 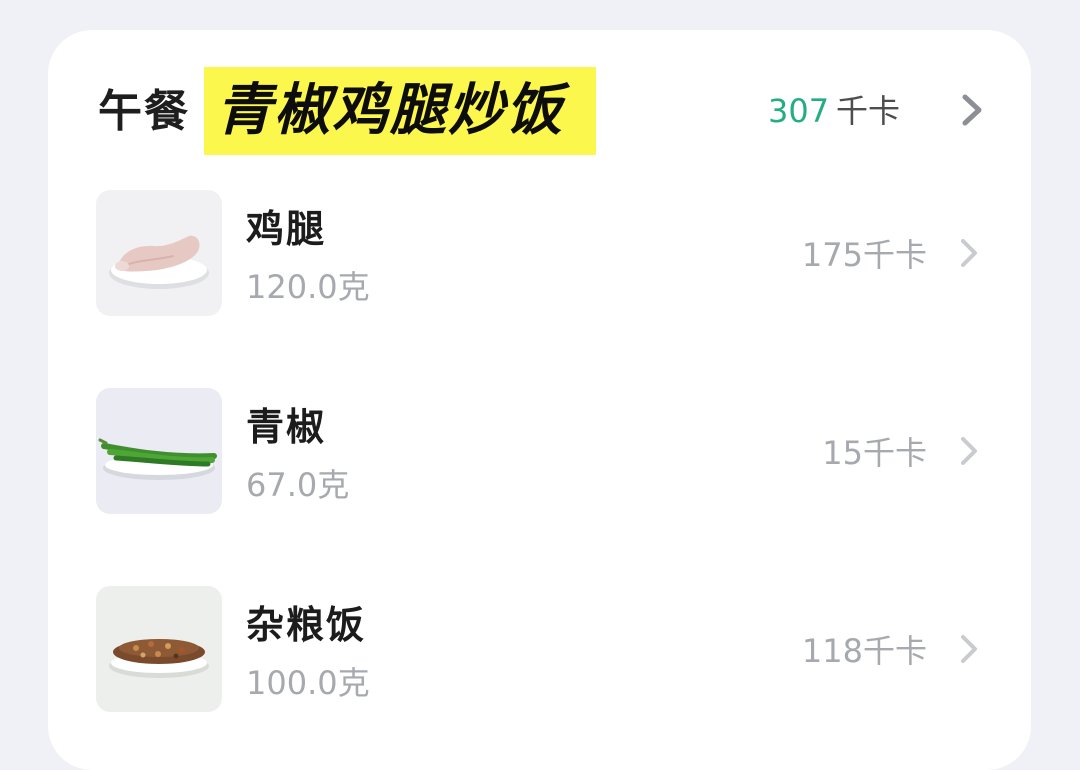 What do you see at coordinates (298, 485) in the screenshot?
I see `food-weight: 67.0克` at bounding box center [298, 485].